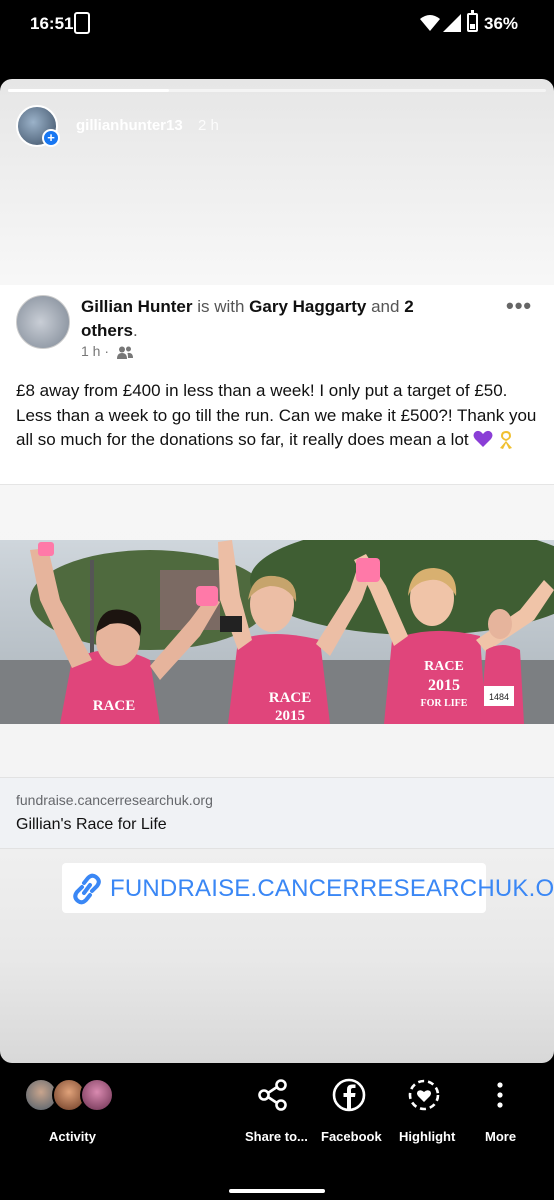  I want to click on story-progress-bar, so click(277, 90).